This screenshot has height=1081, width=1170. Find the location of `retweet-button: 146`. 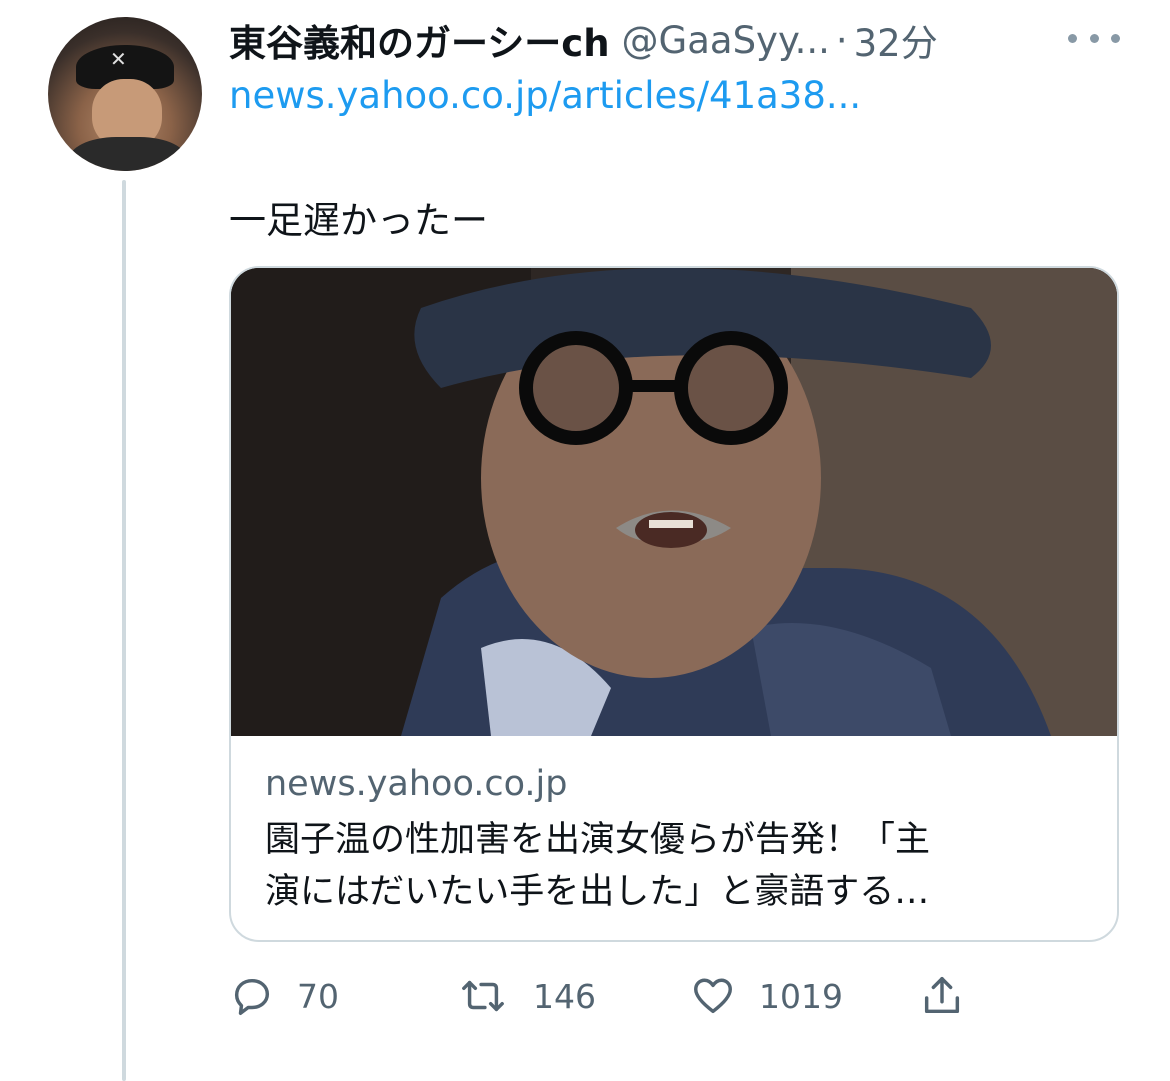

retweet-button: 146 is located at coordinates (525, 996).